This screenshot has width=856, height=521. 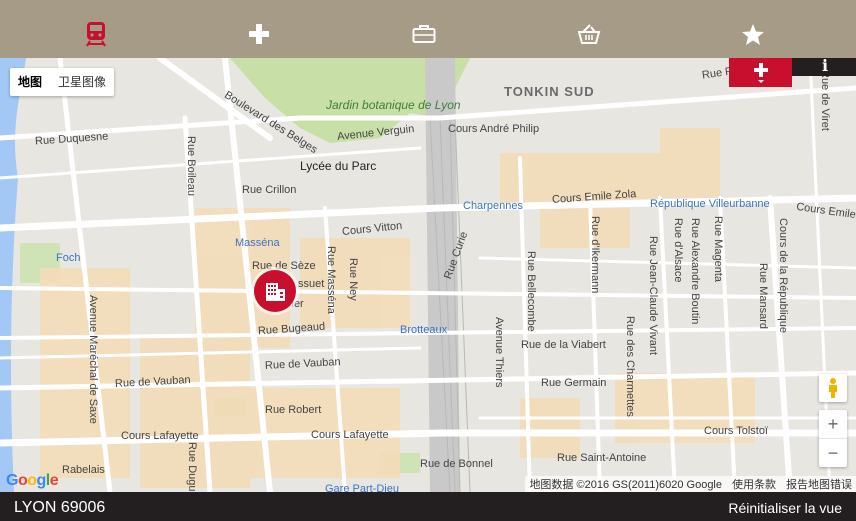 I want to click on park-label: Jardin botanique de Lyon, so click(x=393, y=105).